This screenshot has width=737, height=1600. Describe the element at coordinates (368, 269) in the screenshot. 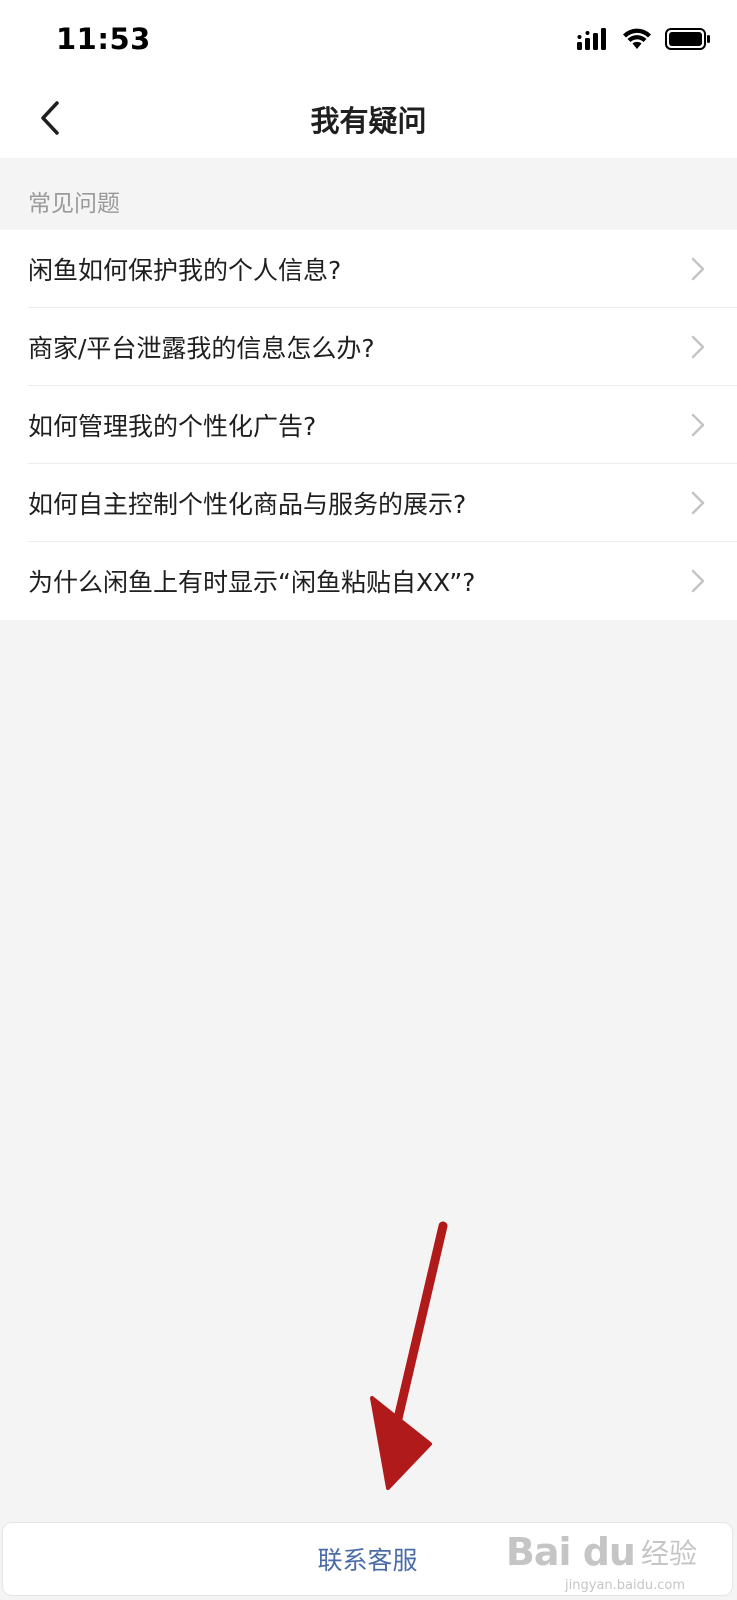

I see `faq-item: 闲鱼如何保护我的个人信息?` at that location.